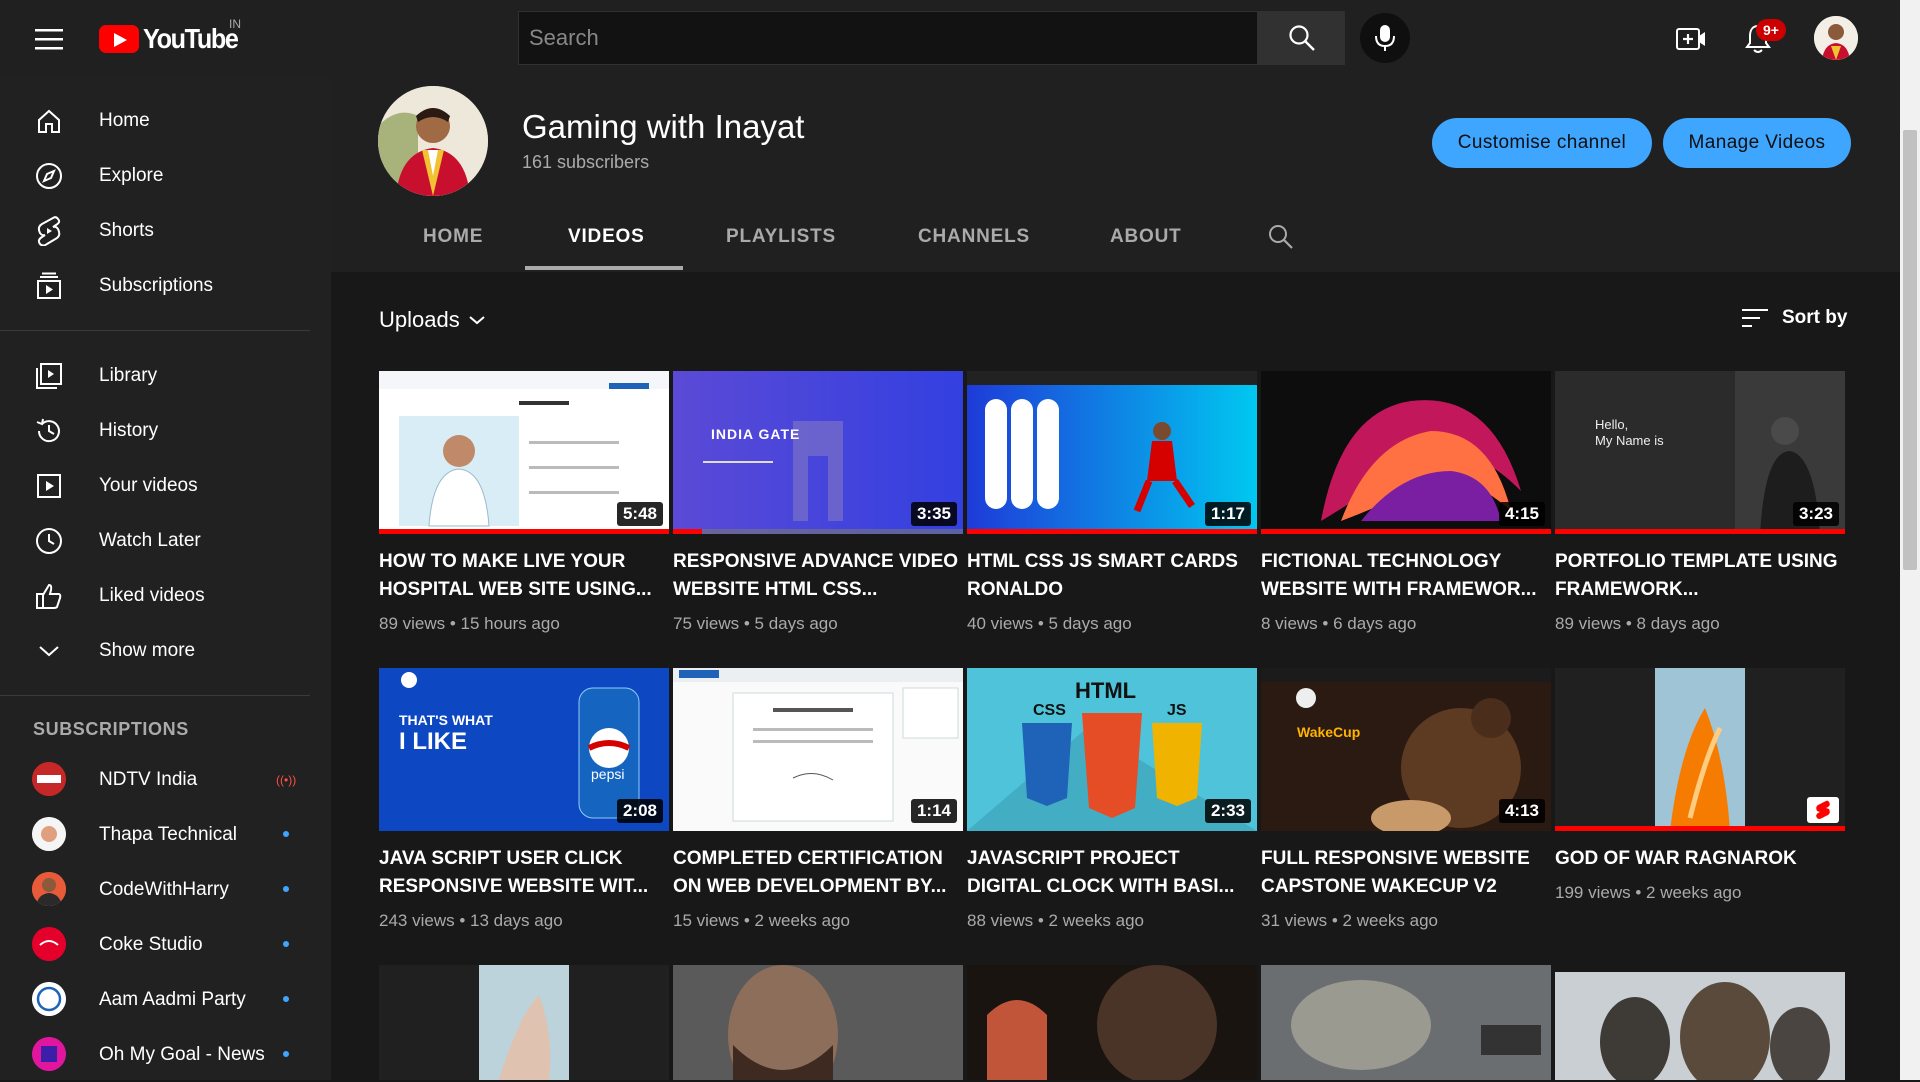  I want to click on youtube-play-icon, so click(119, 39).